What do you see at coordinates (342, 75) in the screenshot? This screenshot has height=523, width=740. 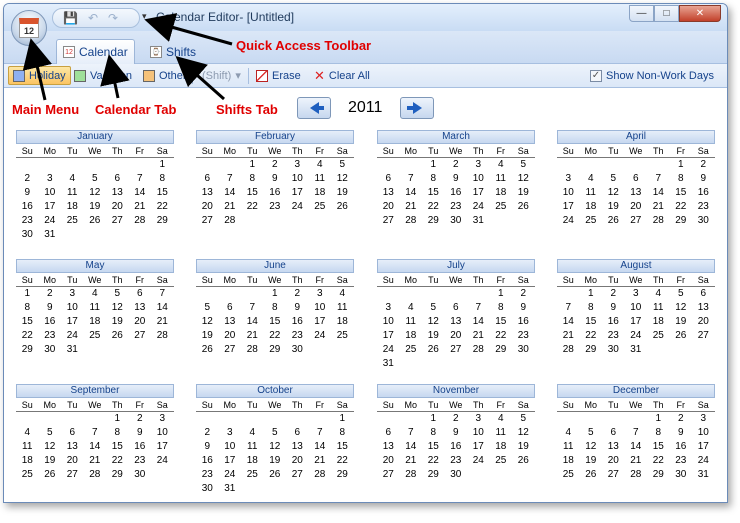 I see `clear-all-button: ✕ Clear All` at bounding box center [342, 75].